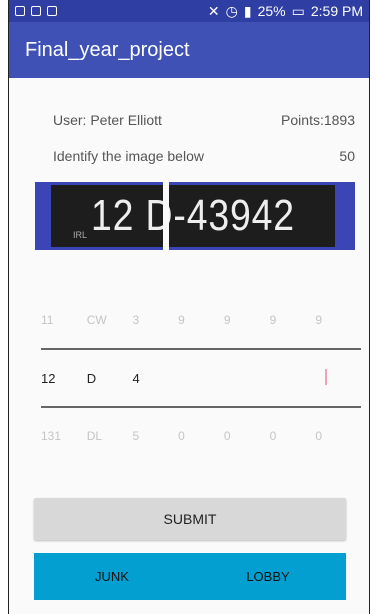 The height and width of the screenshot is (614, 376). Describe the element at coordinates (318, 120) in the screenshot. I see `points-label: Points:1893` at that location.